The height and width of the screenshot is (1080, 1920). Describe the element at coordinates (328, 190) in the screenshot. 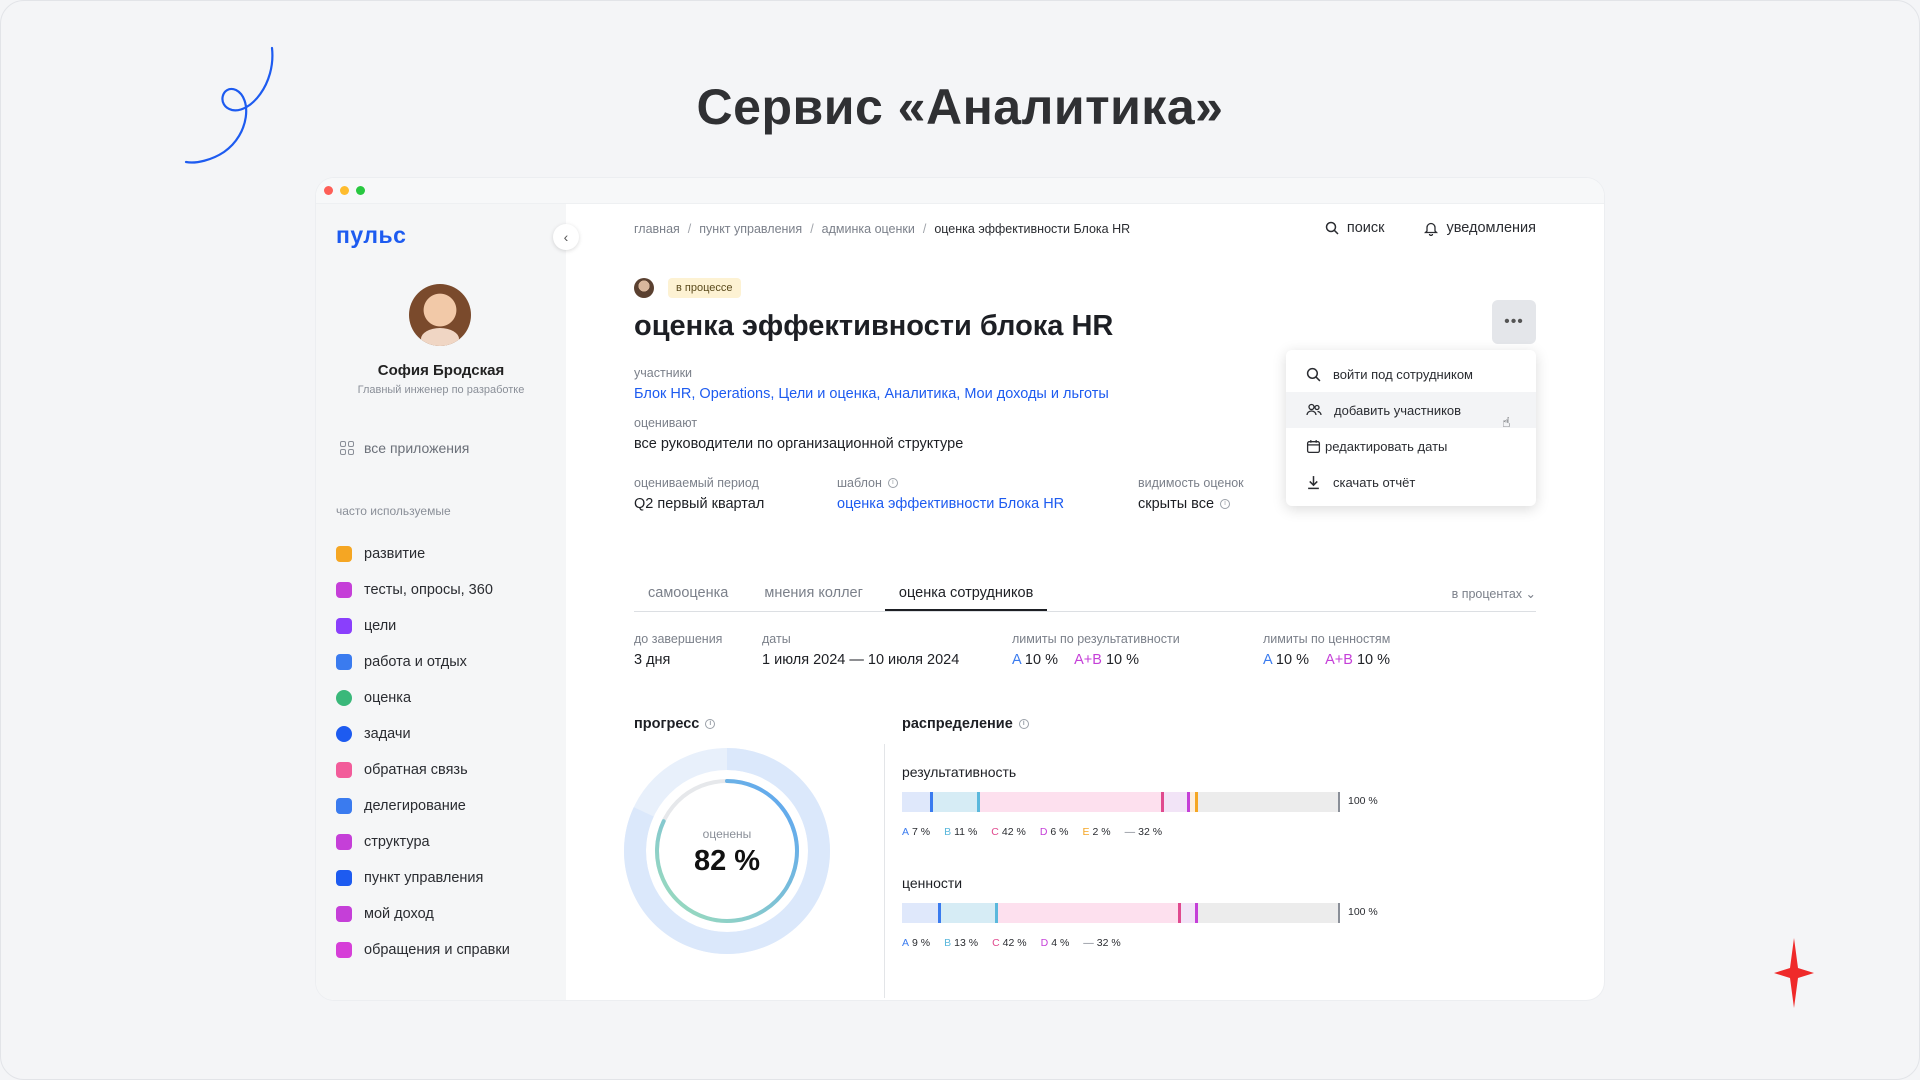

I see `close-window-dot` at that location.